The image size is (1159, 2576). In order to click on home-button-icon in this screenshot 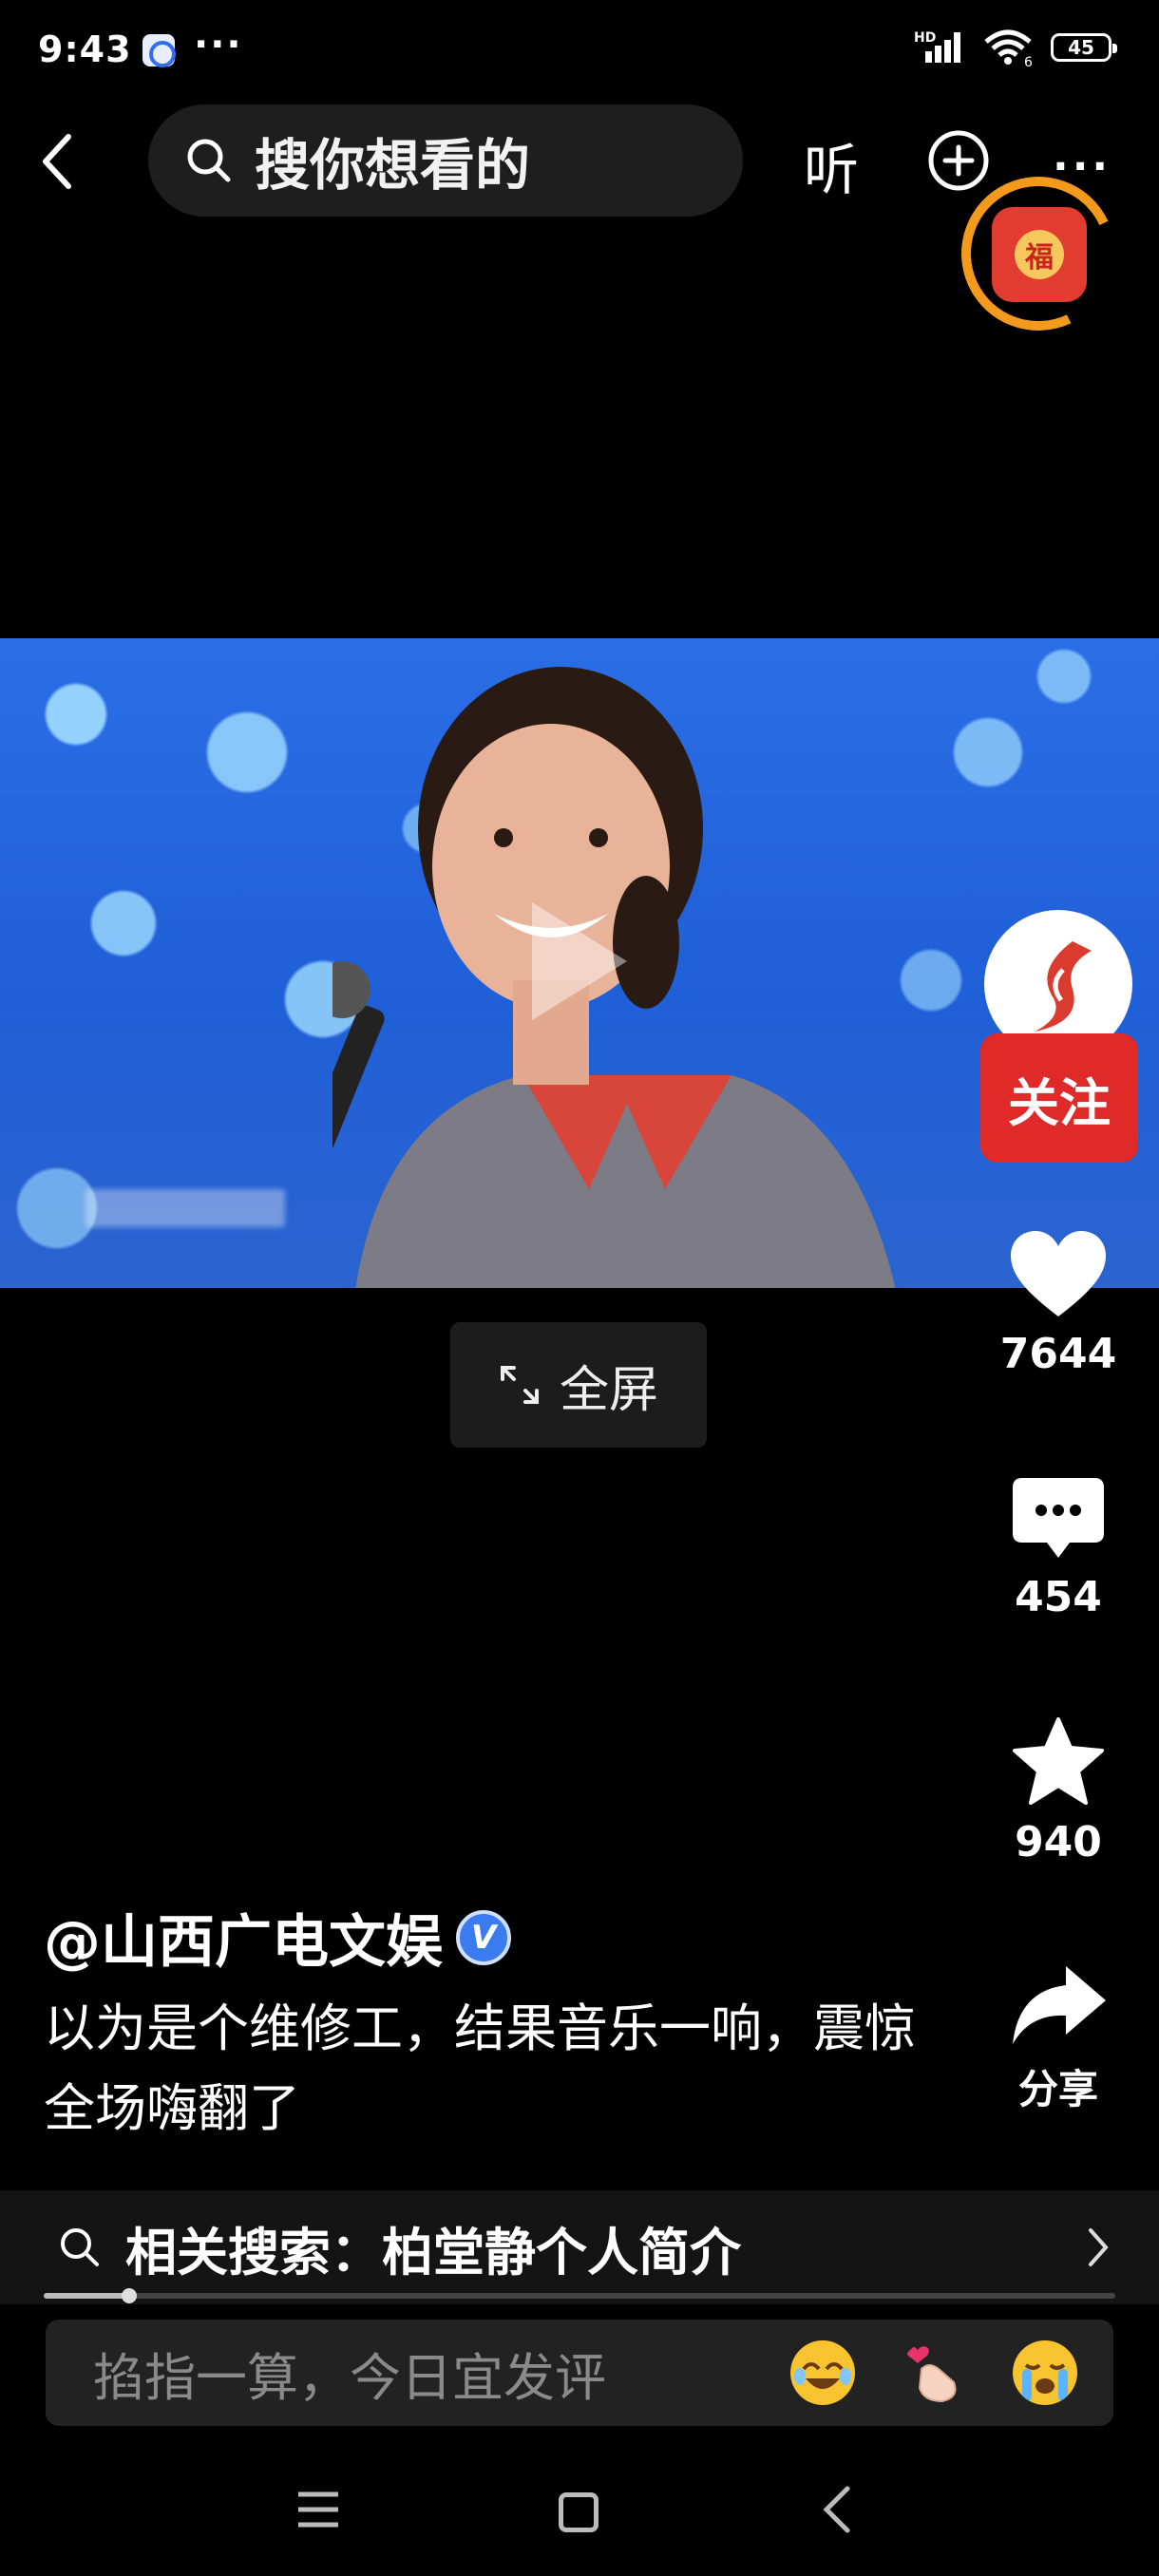, I will do `click(578, 2512)`.